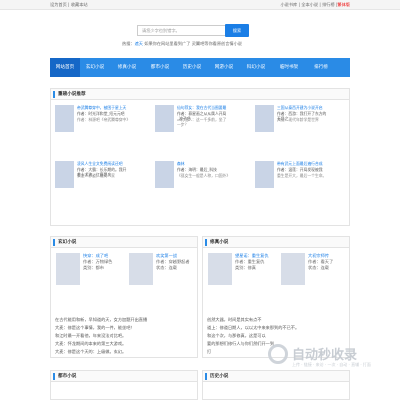 The image size is (400, 400). I want to click on nav-dushi: 都市小说, so click(160, 67).